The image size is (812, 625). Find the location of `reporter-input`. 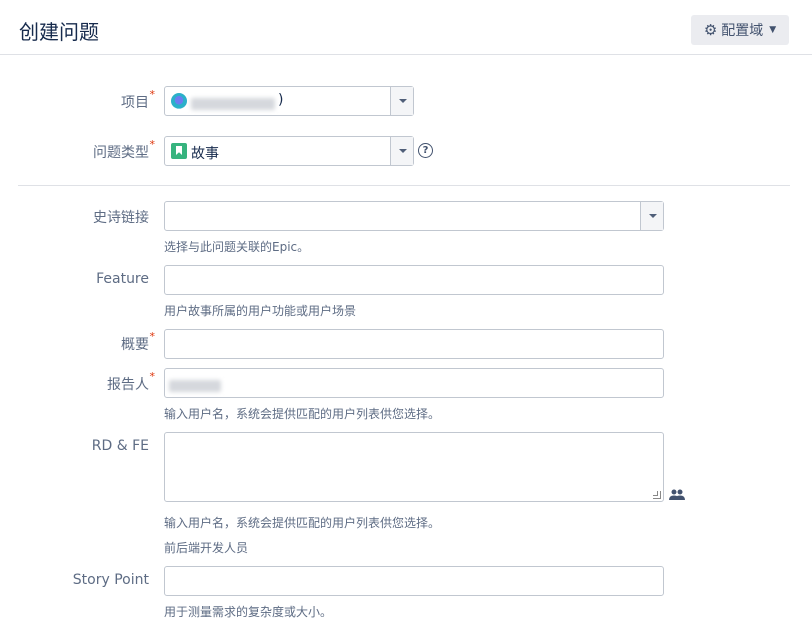

reporter-input is located at coordinates (414, 383).